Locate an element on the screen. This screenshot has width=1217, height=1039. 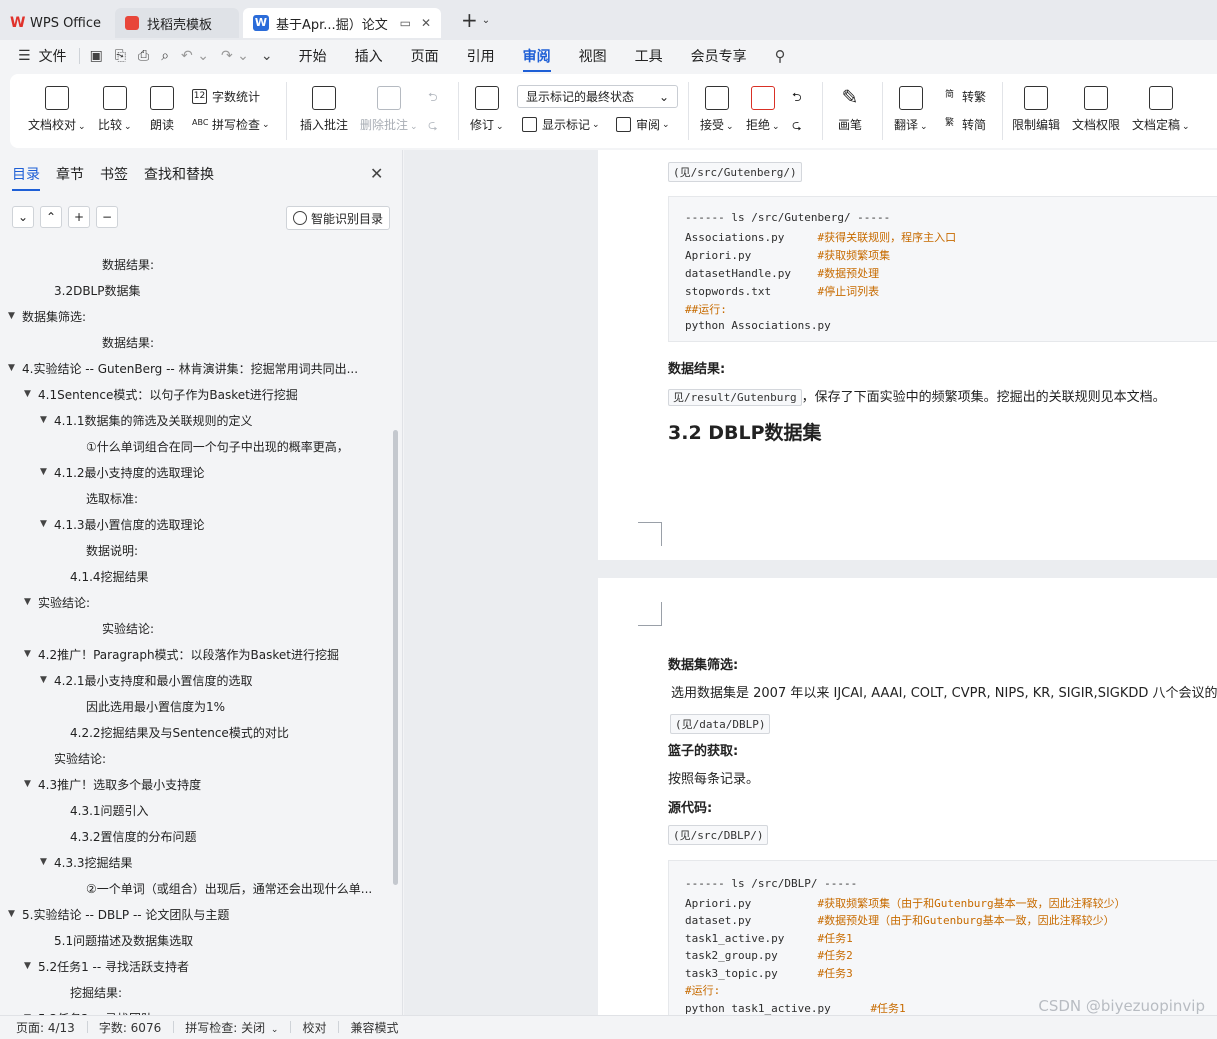
toc-item: ▼ 4.2.1最小支持度和最小置信度的选取 is located at coordinates (146, 680).